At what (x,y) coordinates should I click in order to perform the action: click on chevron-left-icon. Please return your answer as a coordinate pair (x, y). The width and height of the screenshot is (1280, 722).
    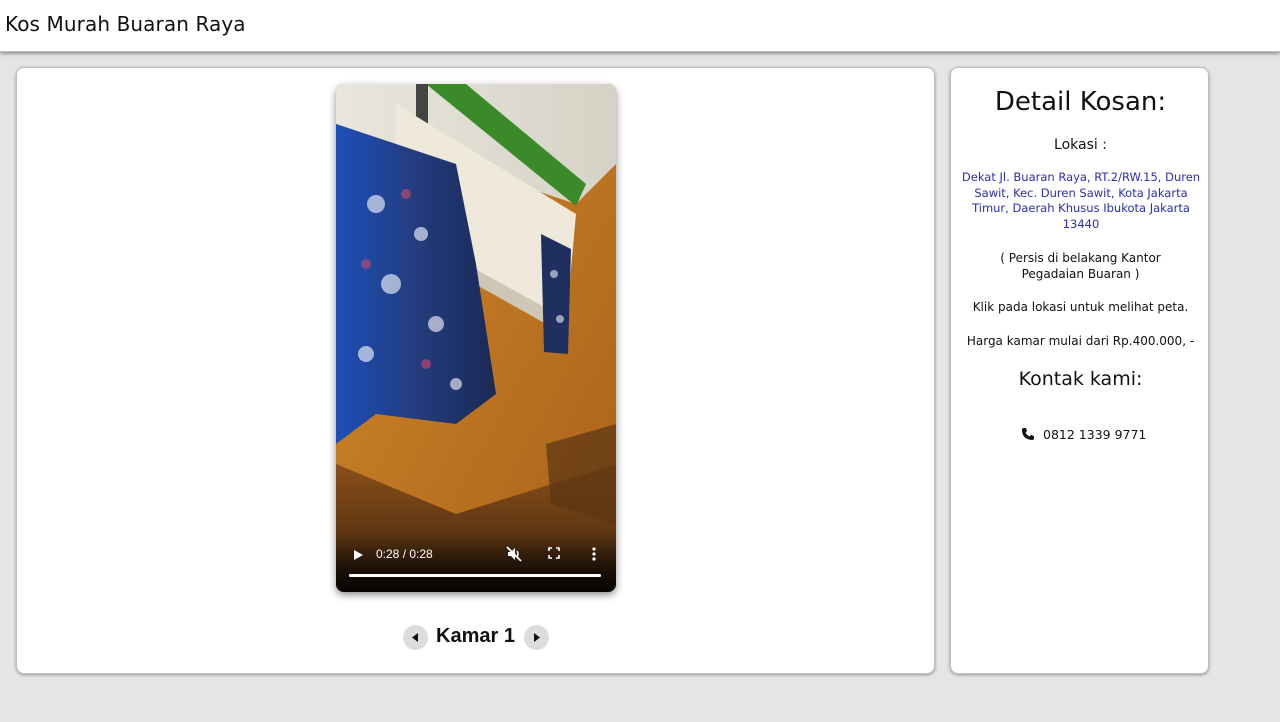
    Looking at the image, I should click on (415, 637).